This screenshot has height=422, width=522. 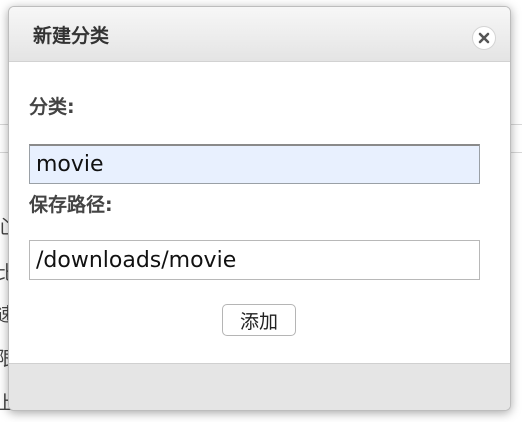 I want to click on add-button: 添加, so click(x=259, y=320).